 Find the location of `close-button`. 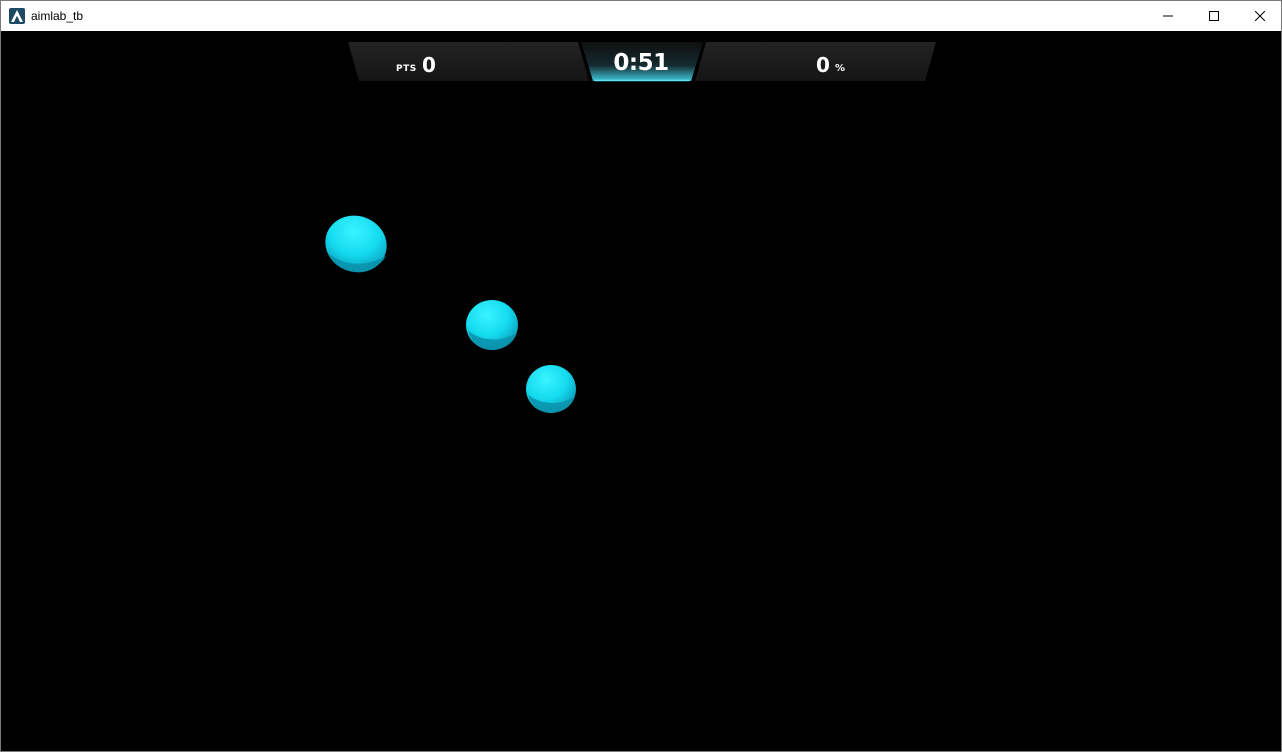

close-button is located at coordinates (1259, 16).